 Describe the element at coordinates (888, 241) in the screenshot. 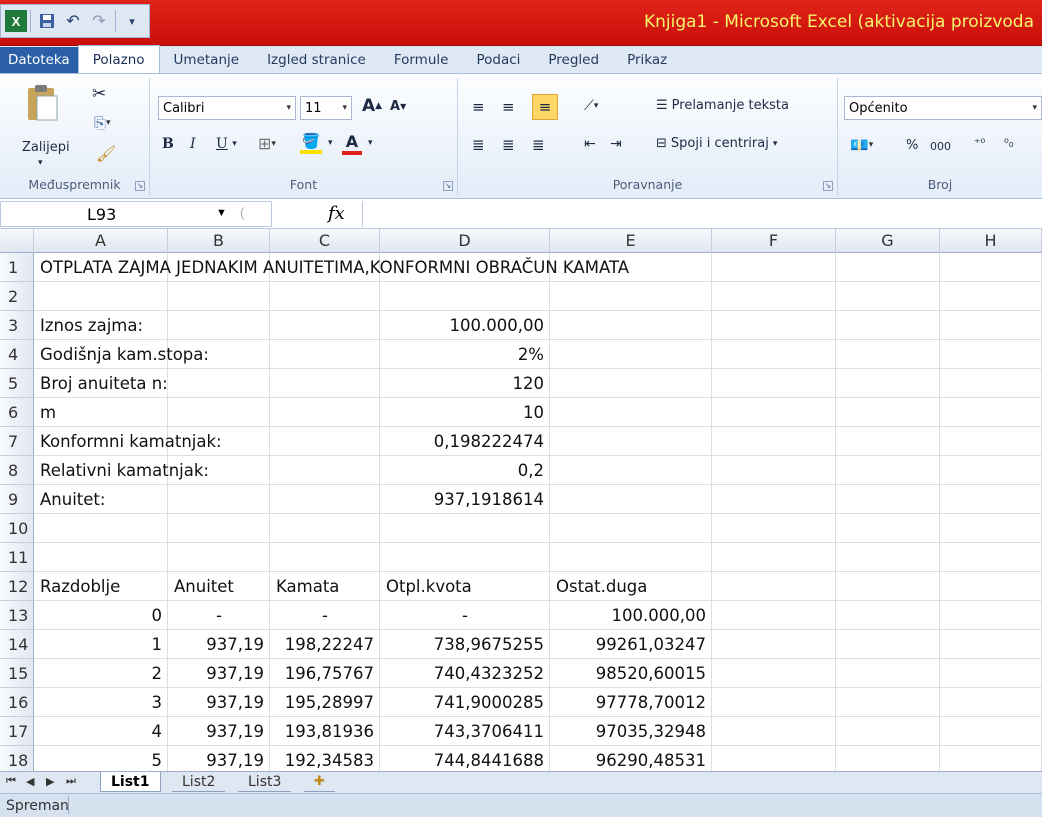

I see `column-header-g: G` at that location.